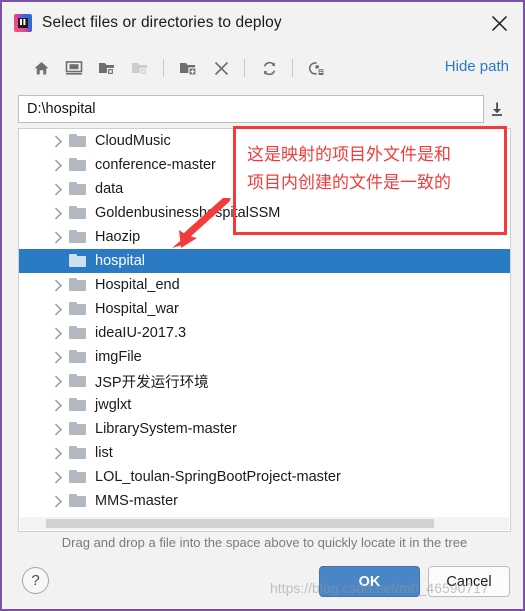 This screenshot has width=525, height=611. What do you see at coordinates (35, 580) in the screenshot?
I see `help-button: ?` at bounding box center [35, 580].